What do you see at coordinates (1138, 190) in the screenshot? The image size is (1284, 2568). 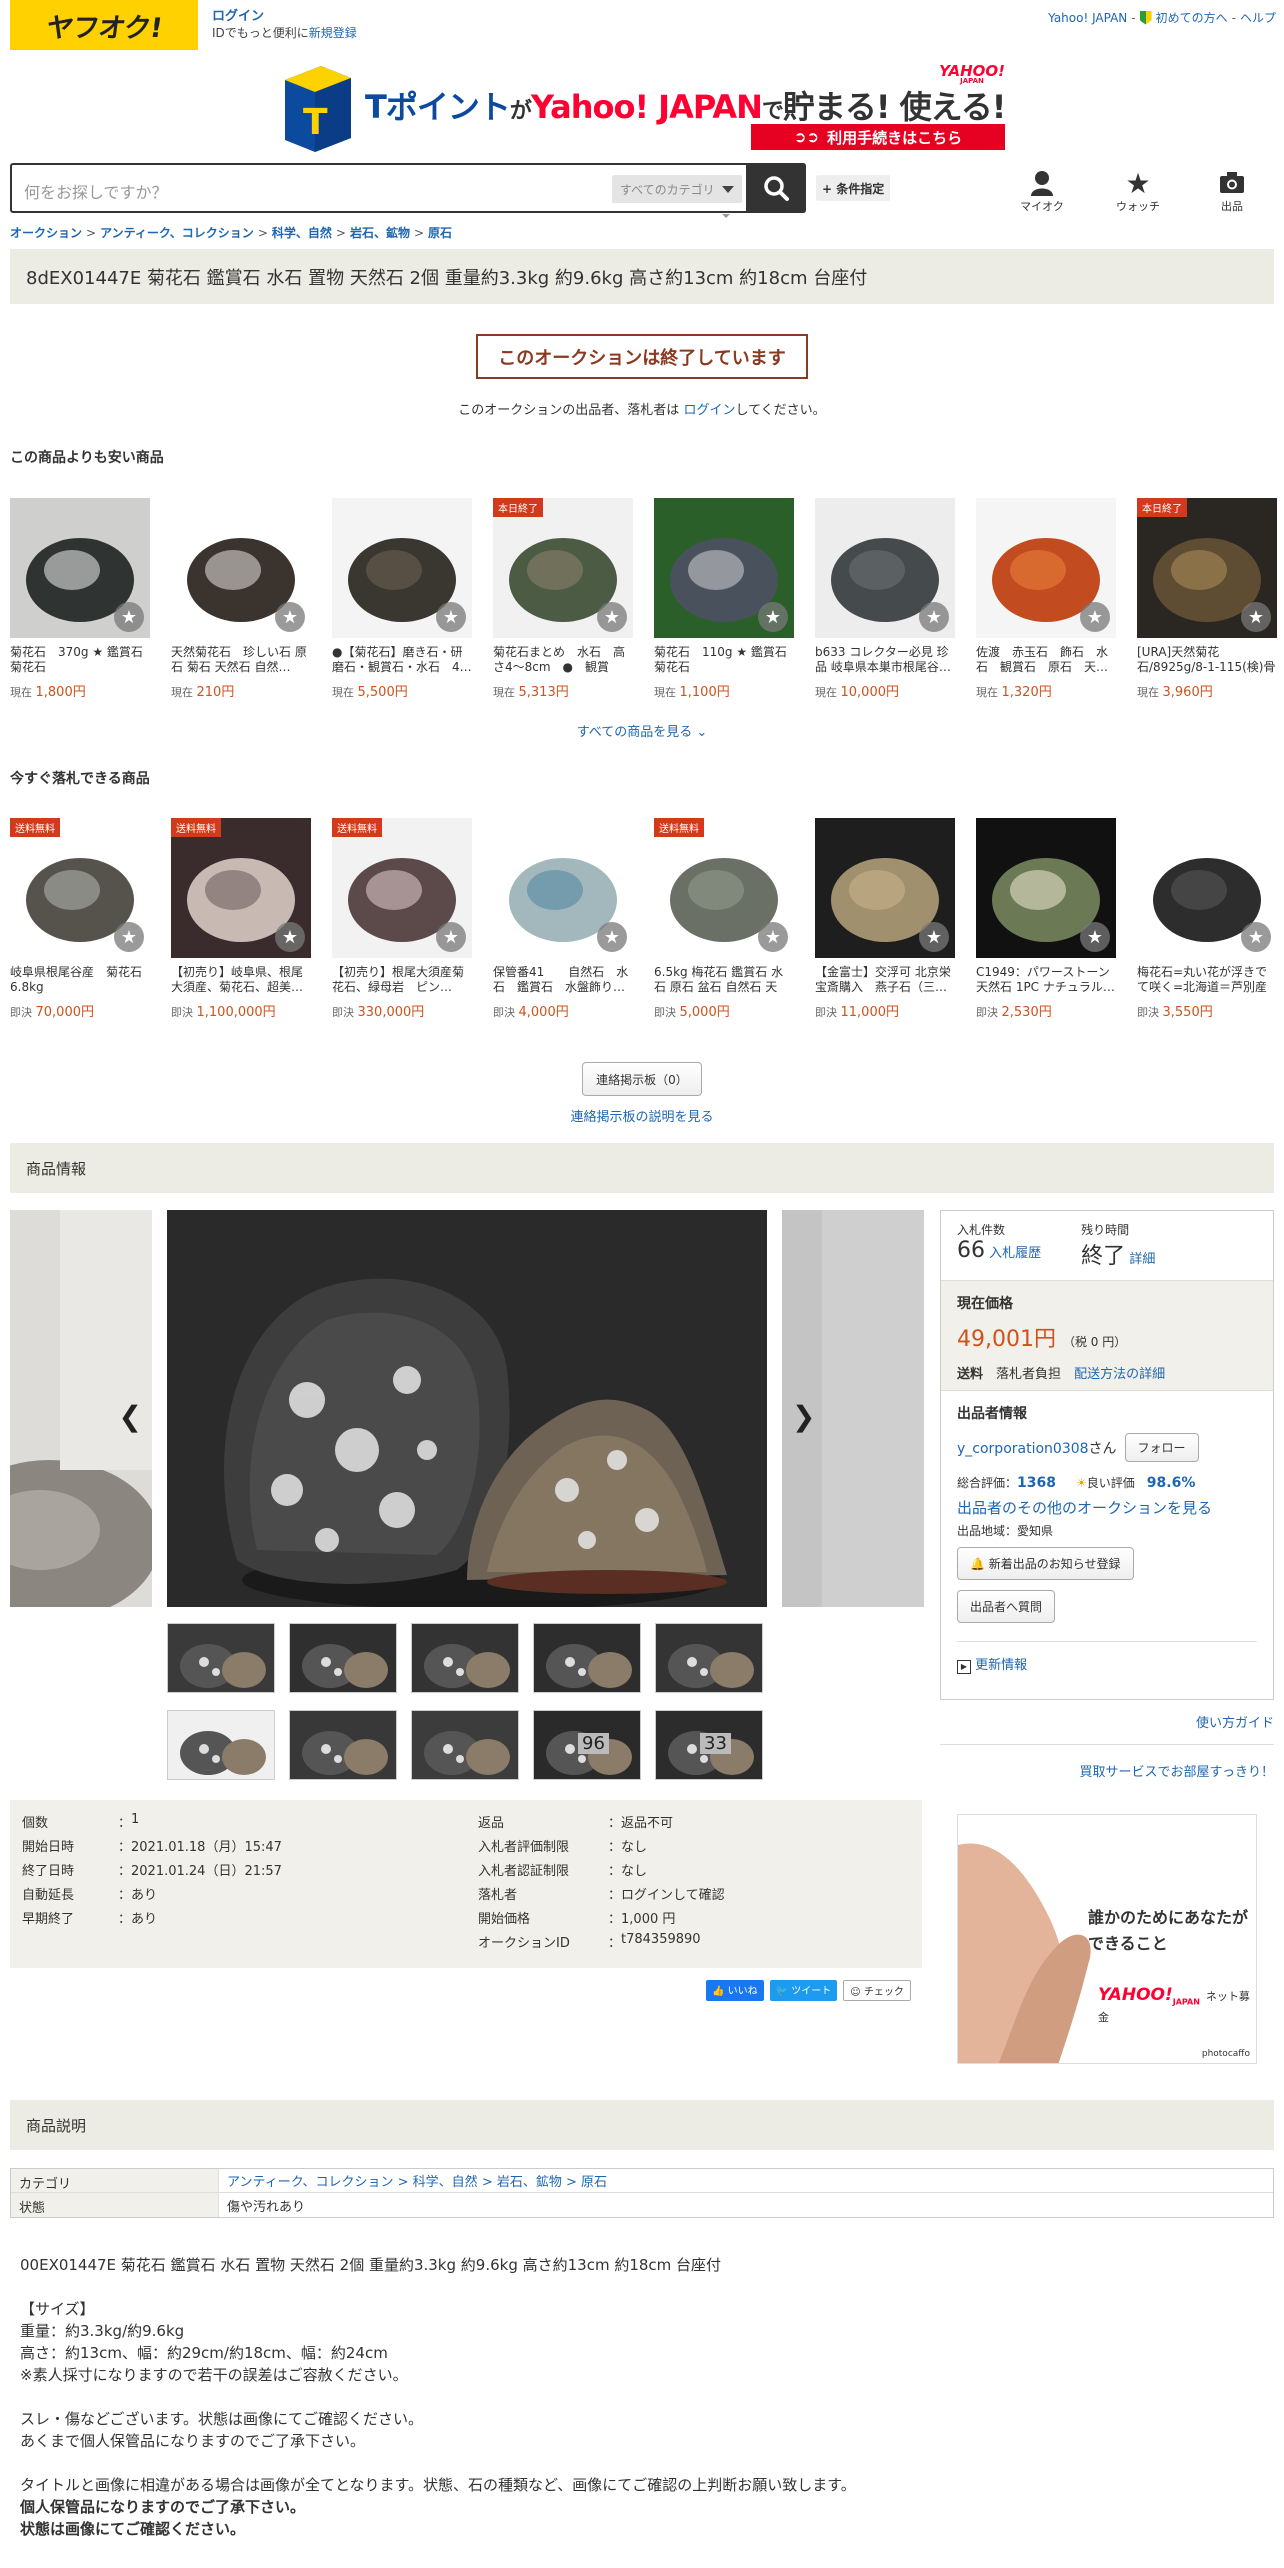 I see `watch-nav: ★ ウォッチ` at bounding box center [1138, 190].